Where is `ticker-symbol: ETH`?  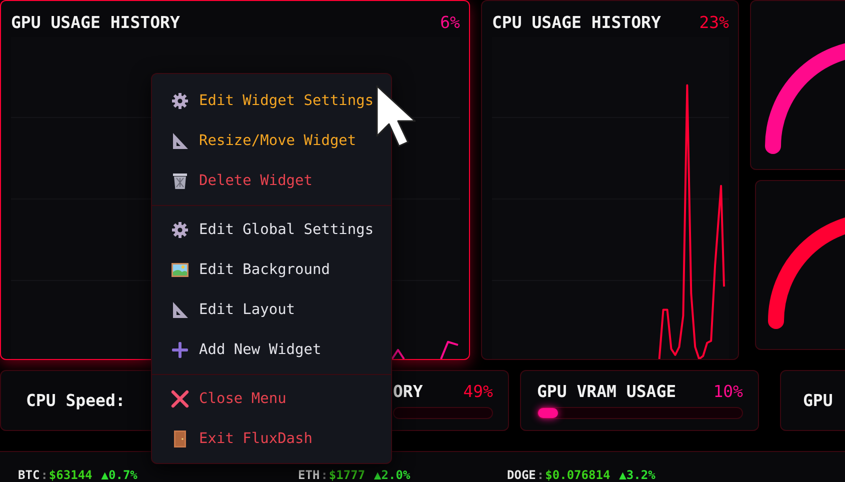 ticker-symbol: ETH is located at coordinates (309, 475).